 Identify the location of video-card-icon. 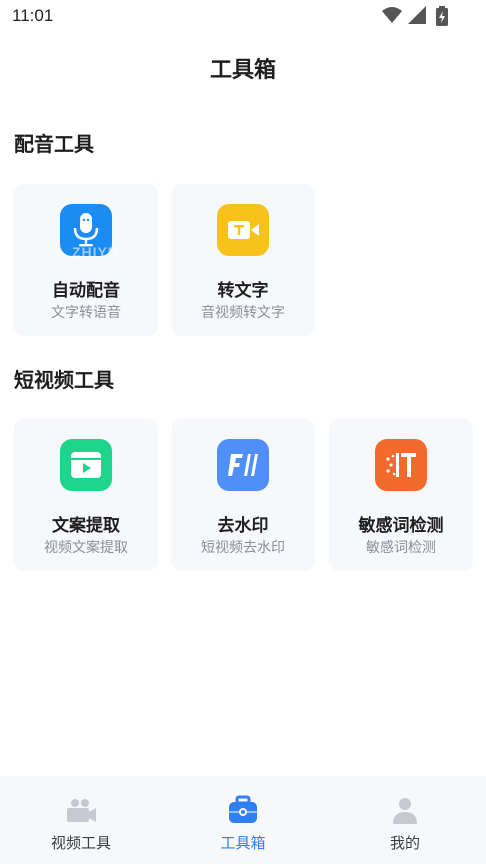
(86, 465).